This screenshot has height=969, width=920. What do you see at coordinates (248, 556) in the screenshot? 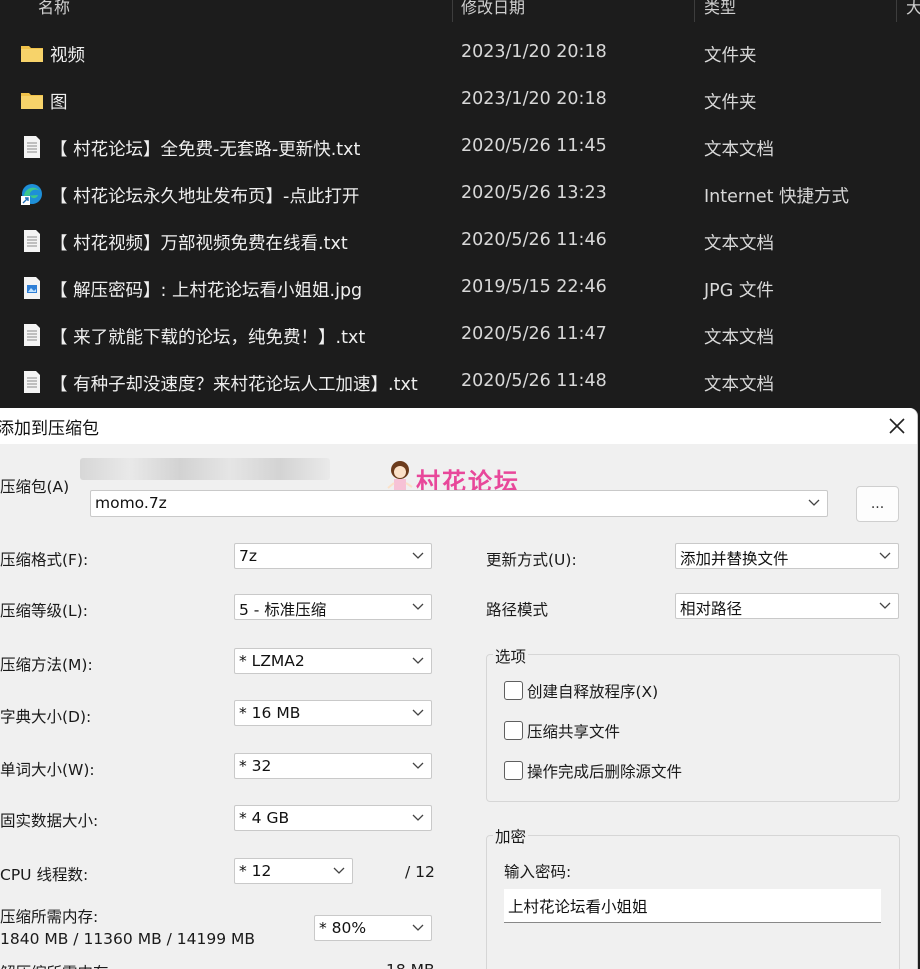
I see `format-value: 7z` at bounding box center [248, 556].